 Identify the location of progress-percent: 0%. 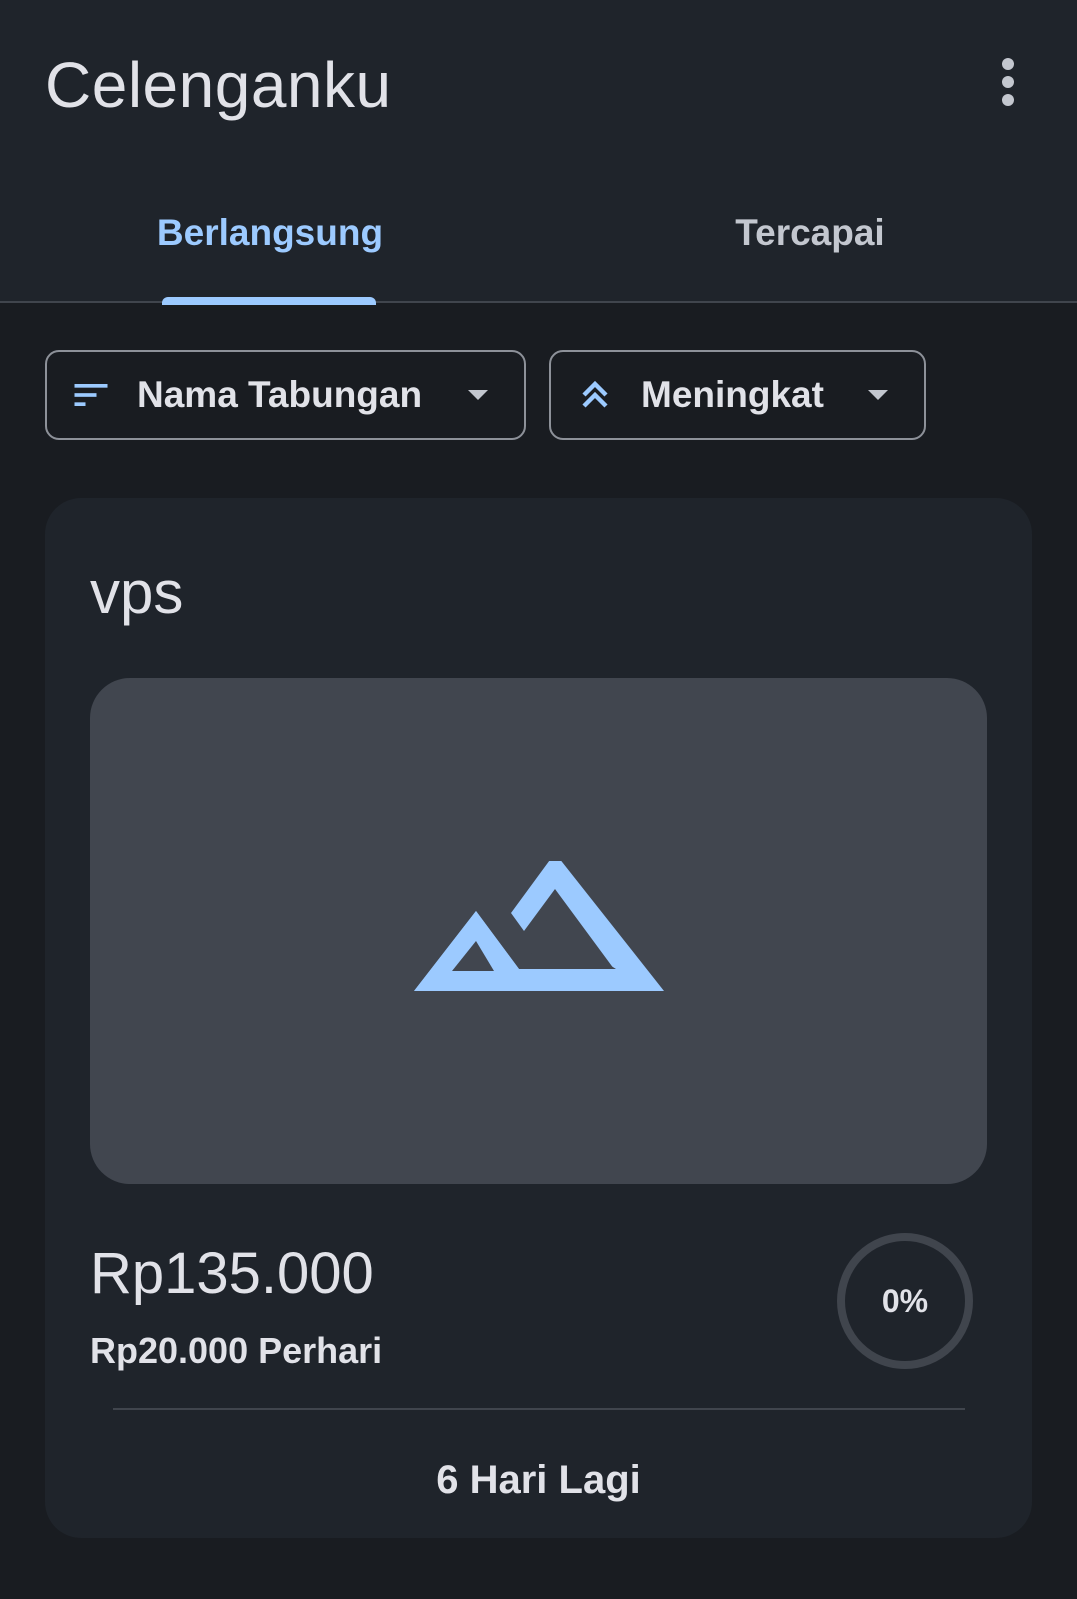
(905, 1300).